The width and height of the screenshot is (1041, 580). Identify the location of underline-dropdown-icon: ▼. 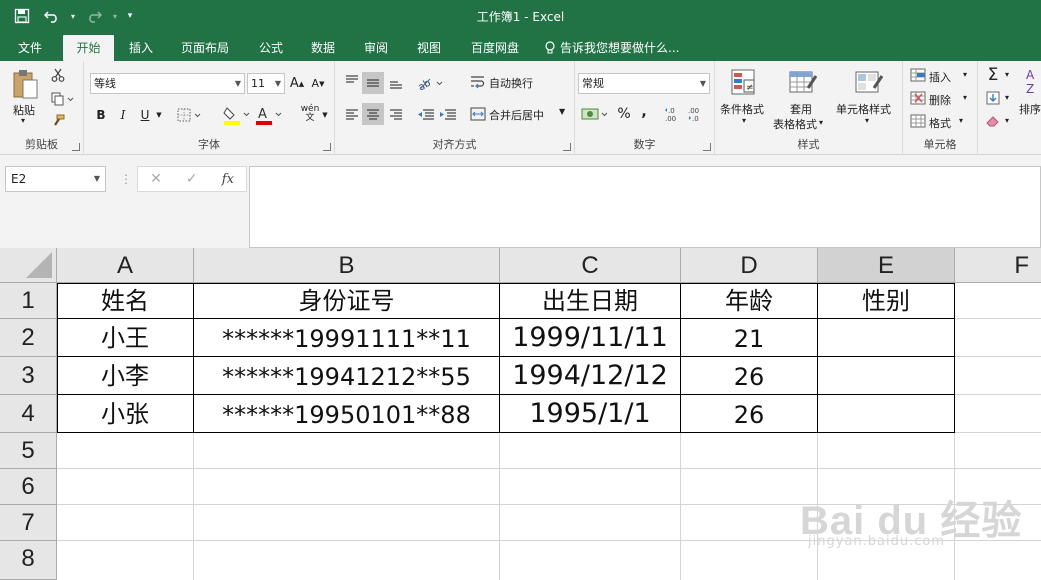
(159, 115).